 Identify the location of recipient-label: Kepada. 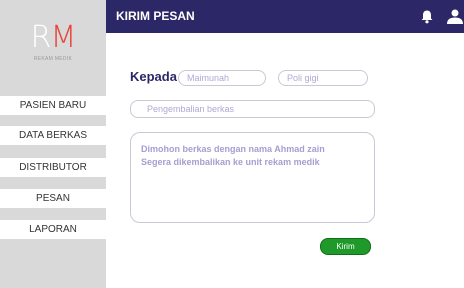
(153, 76).